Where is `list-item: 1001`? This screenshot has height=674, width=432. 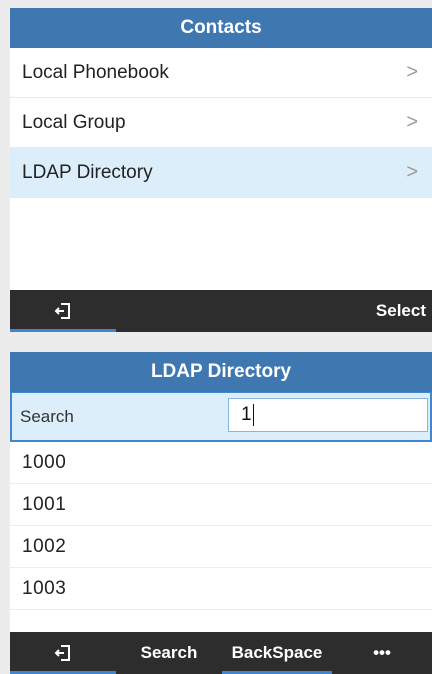
list-item: 1001 is located at coordinates (221, 505).